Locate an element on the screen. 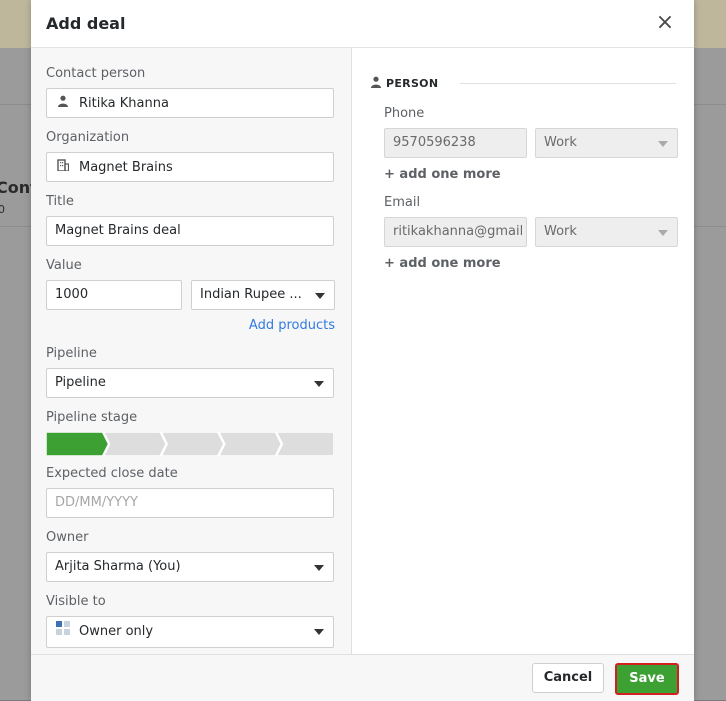  person-section-title: PERSON is located at coordinates (412, 83).